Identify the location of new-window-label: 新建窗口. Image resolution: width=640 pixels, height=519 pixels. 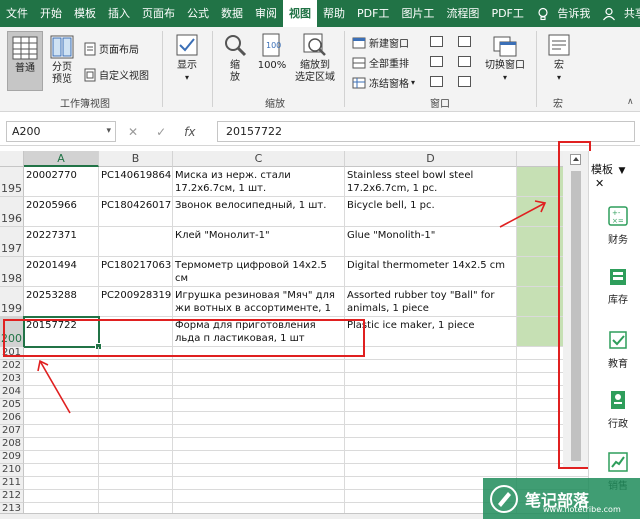
(389, 44).